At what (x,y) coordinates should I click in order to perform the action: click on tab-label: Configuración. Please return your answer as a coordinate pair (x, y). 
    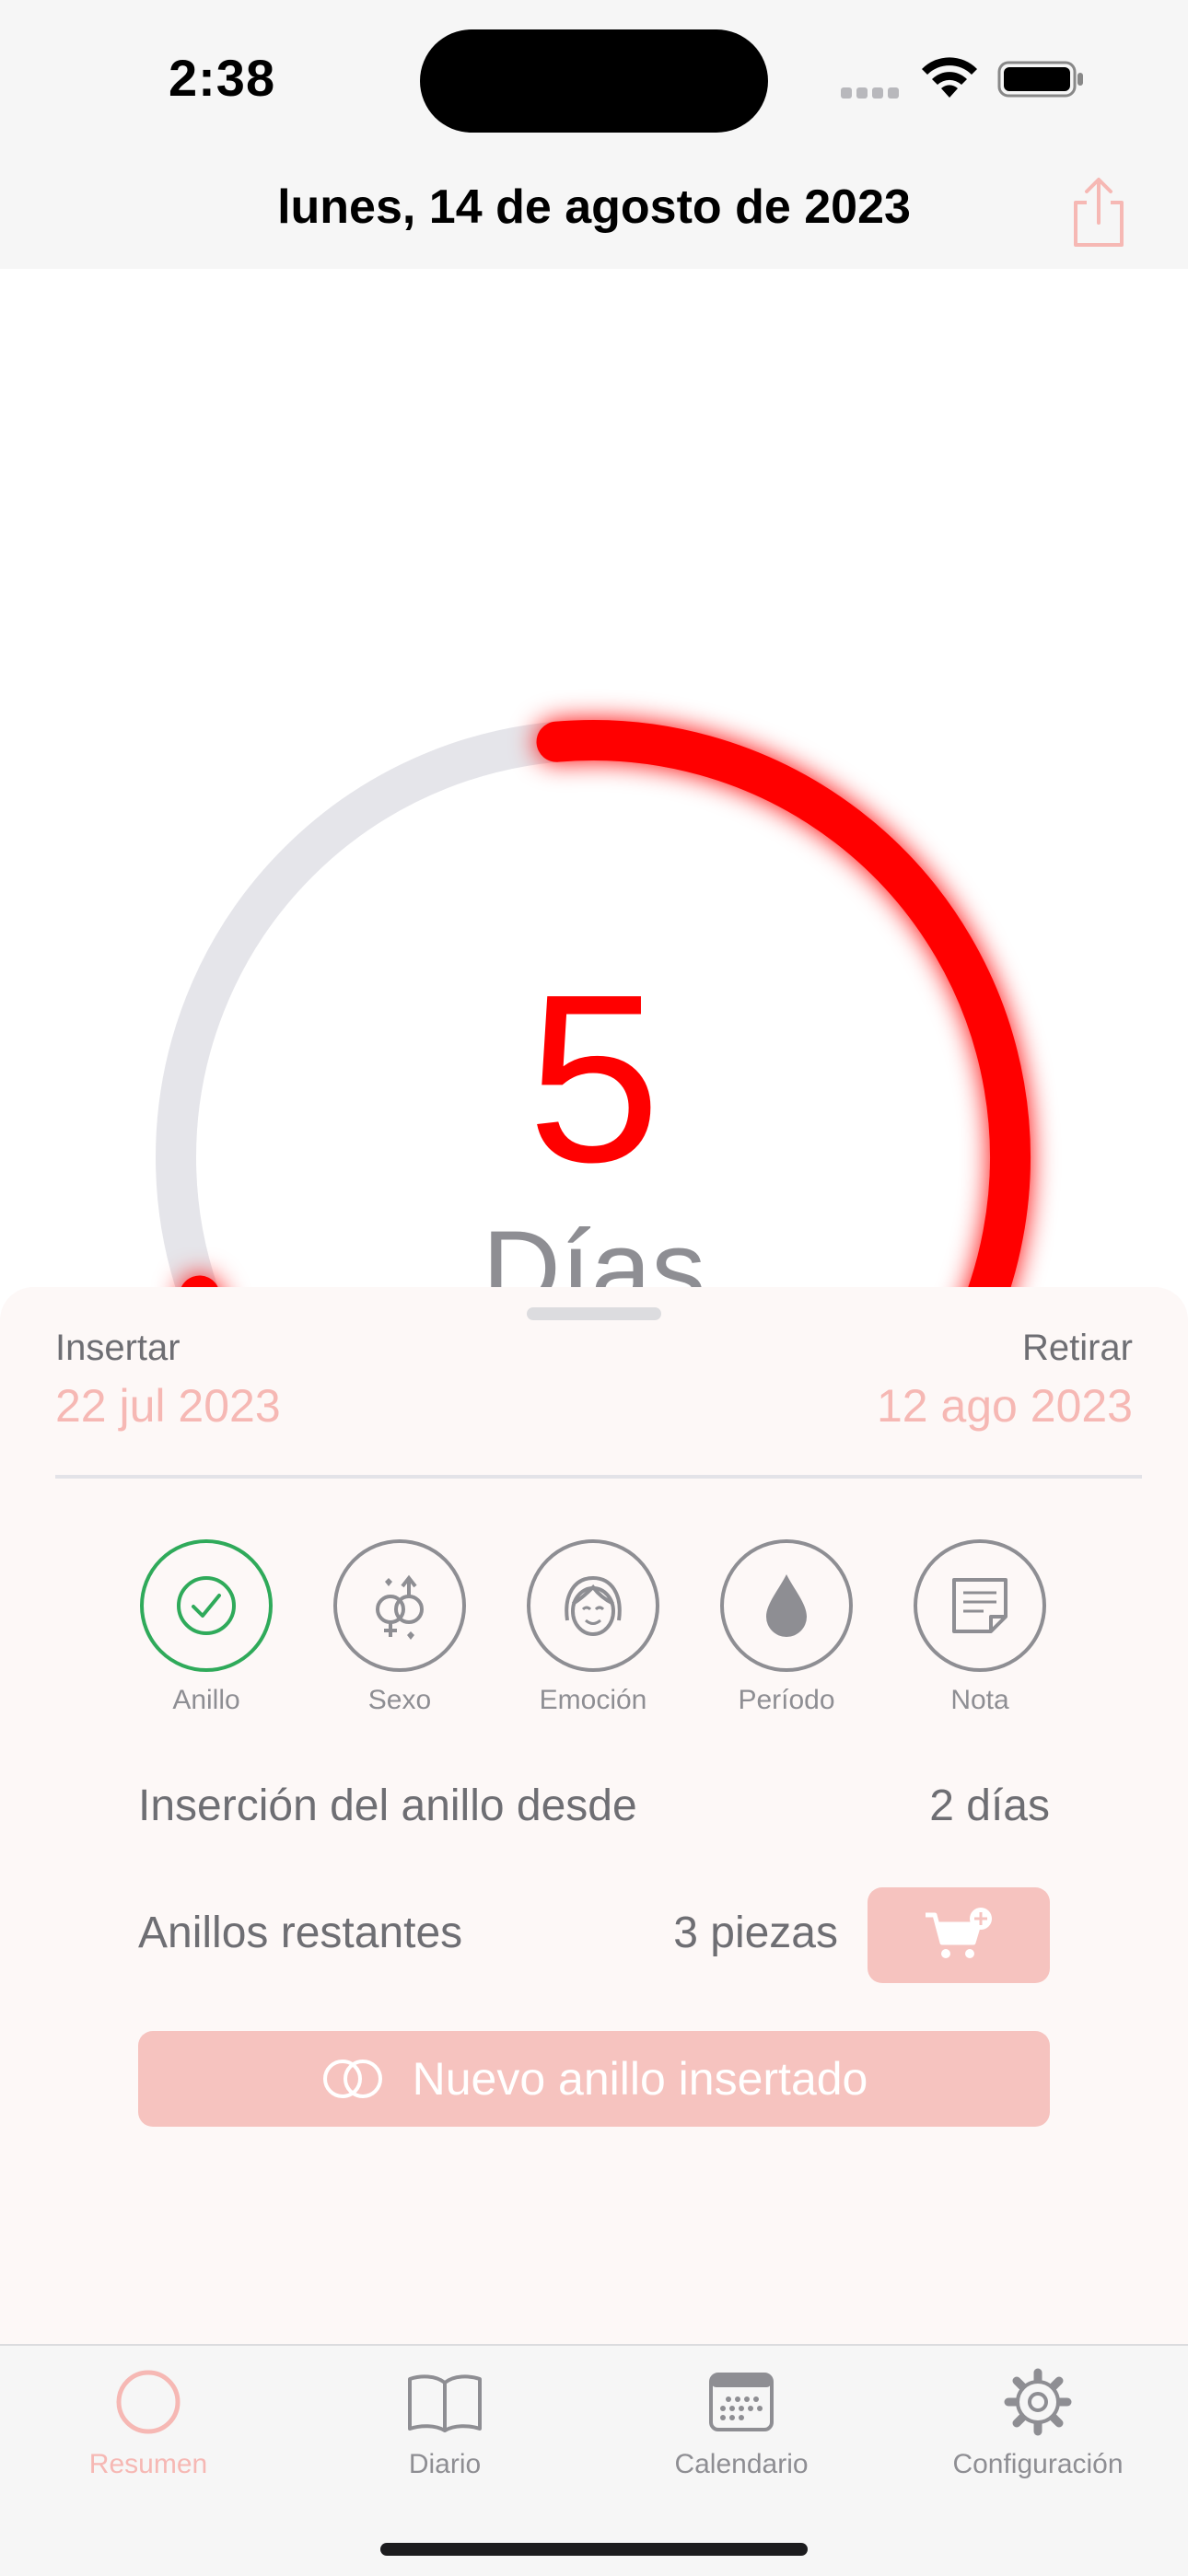
    Looking at the image, I should click on (1038, 2464).